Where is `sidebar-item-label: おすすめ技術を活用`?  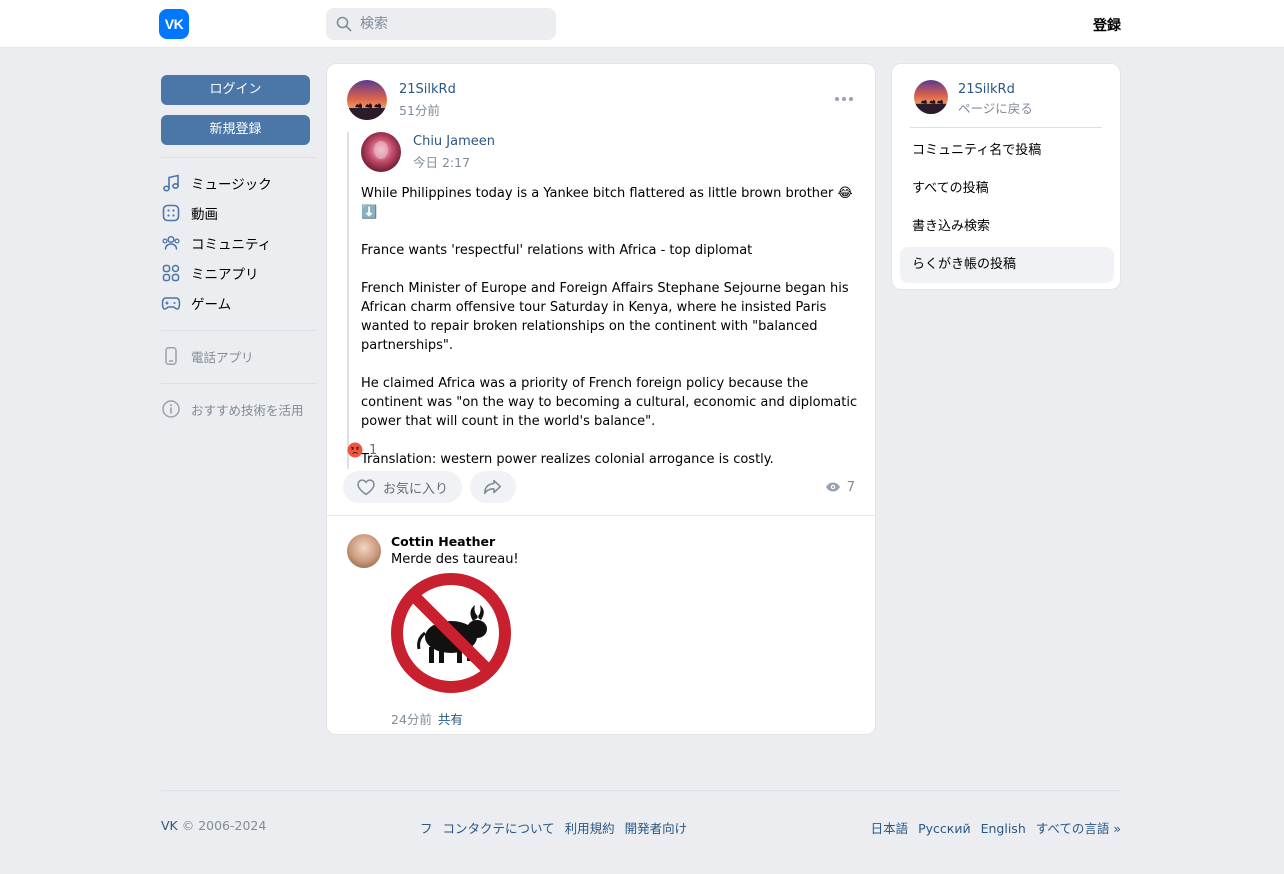
sidebar-item-label: おすすめ技術を活用 is located at coordinates (247, 410).